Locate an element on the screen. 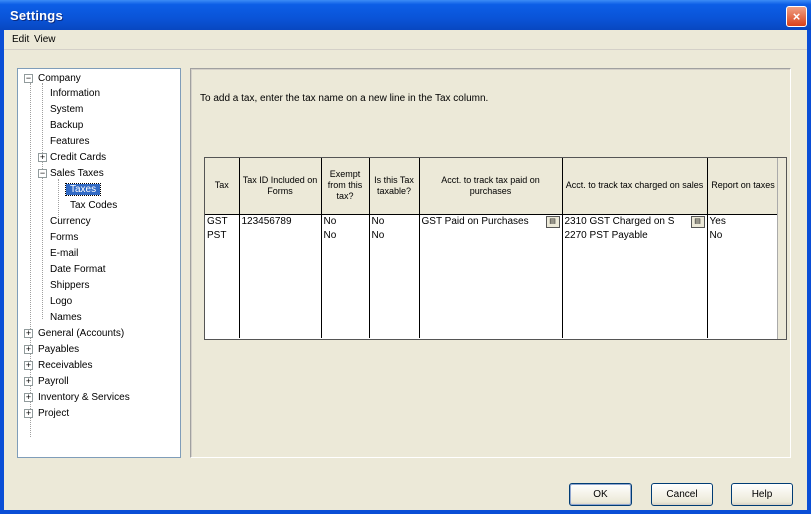  column-header-tax-id: Tax ID Included on Forms is located at coordinates (280, 186).